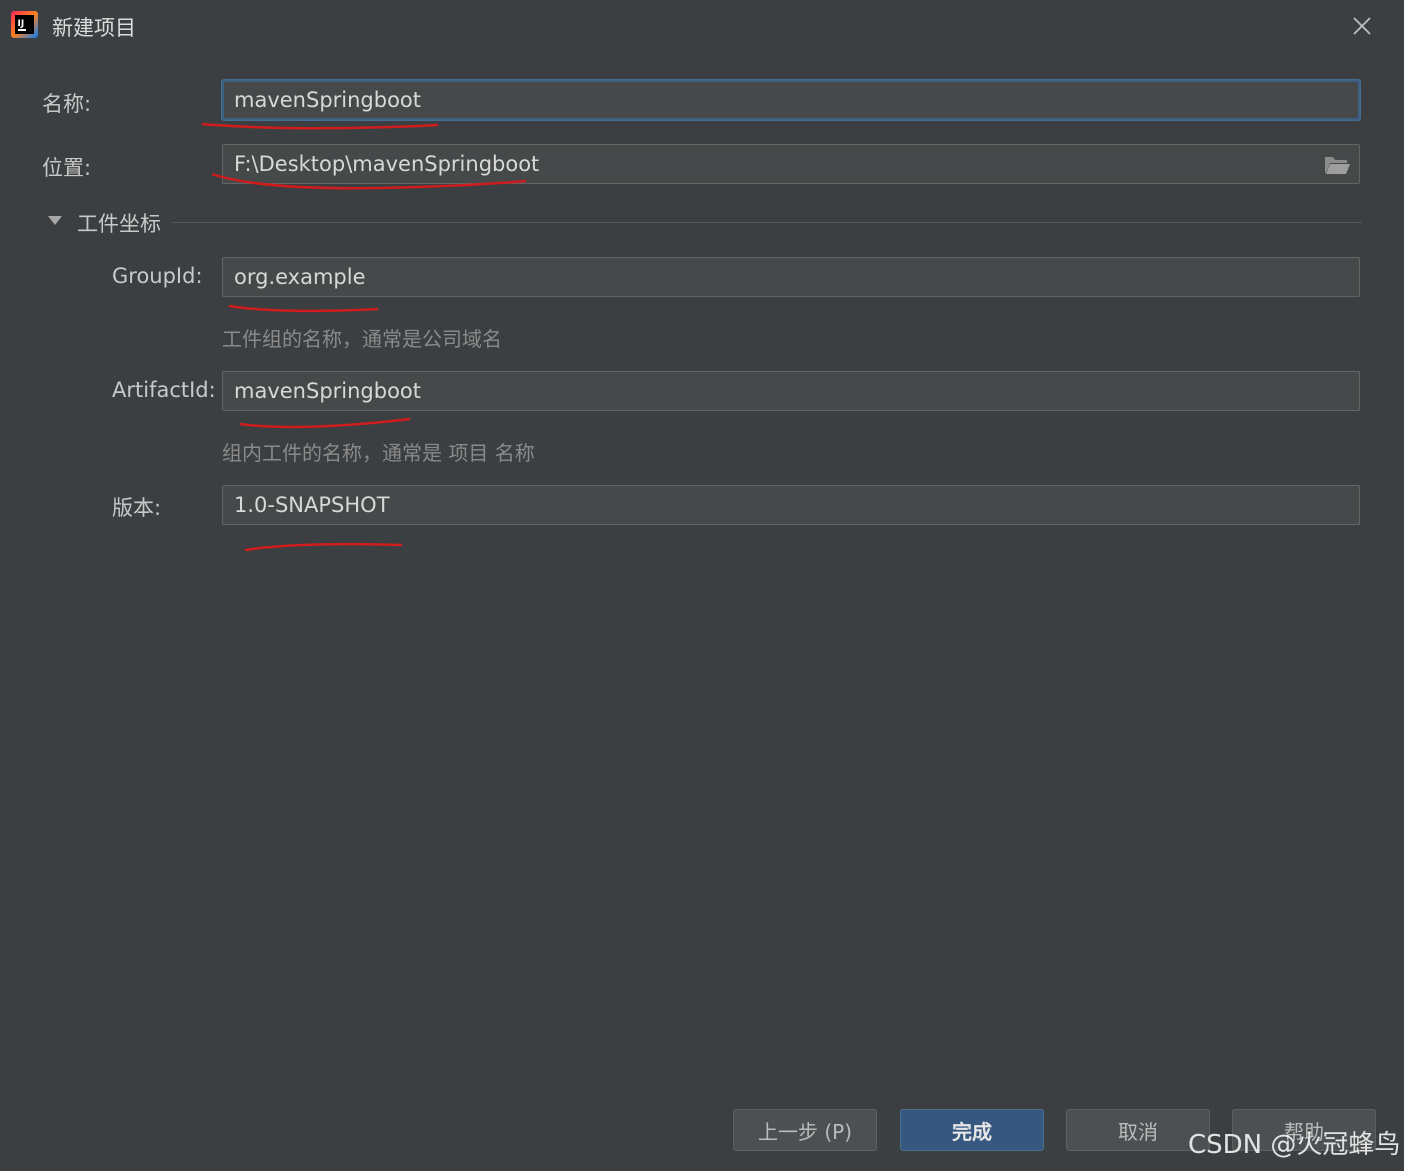 This screenshot has width=1404, height=1171. Describe the element at coordinates (328, 100) in the screenshot. I see `name-input-value: mavenSpringboot` at that location.